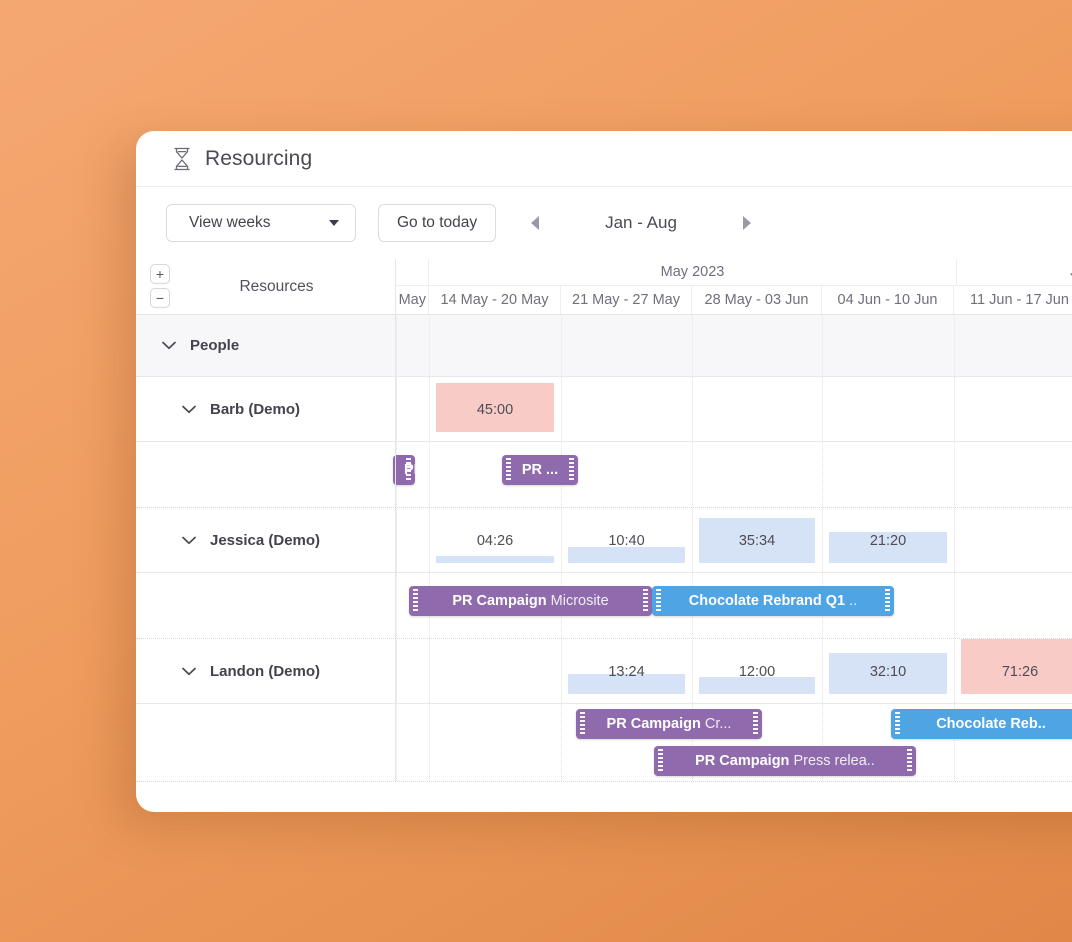  I want to click on row-timeline-track: 13:24 12:00 32:10 71:26, so click(734, 671).